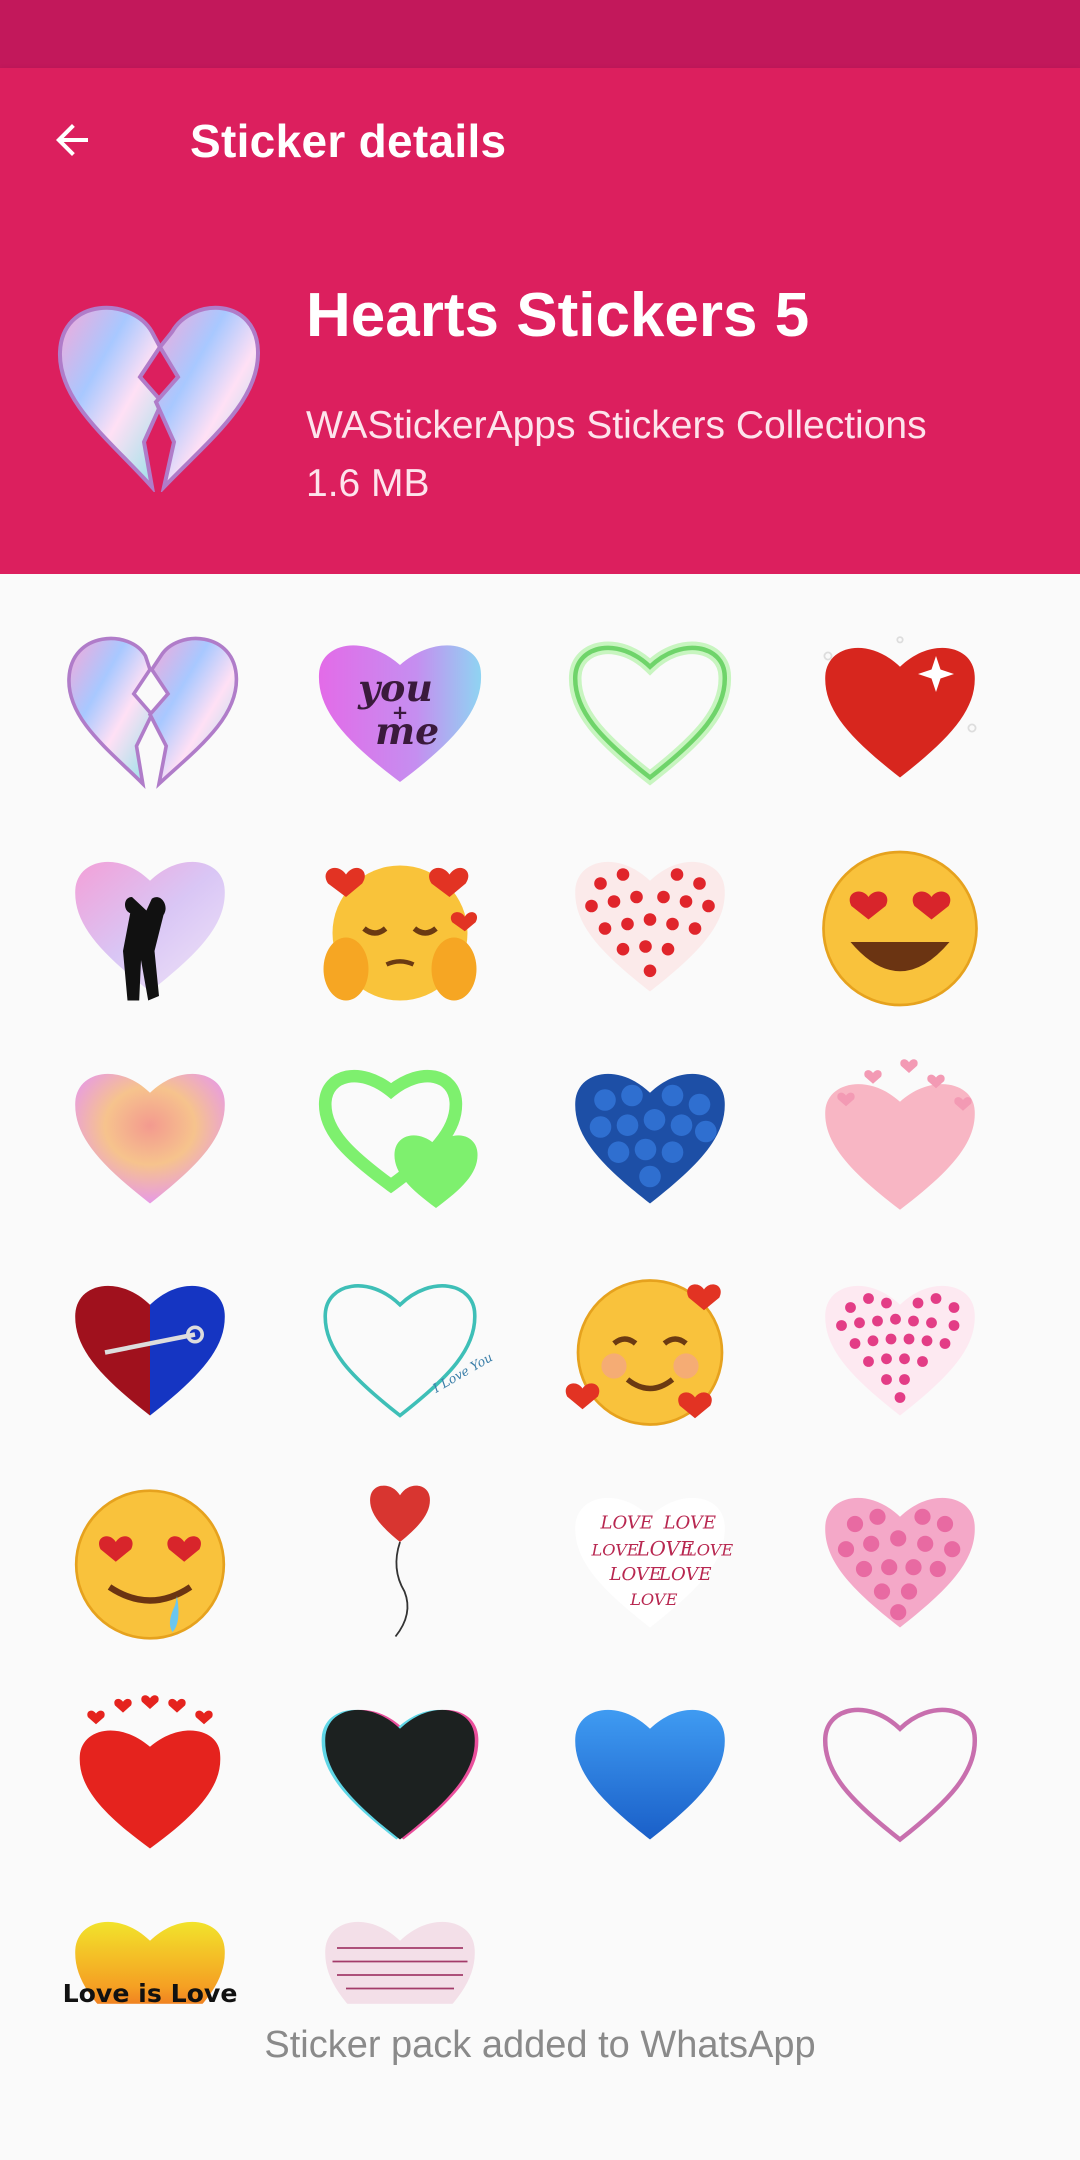 The height and width of the screenshot is (2160, 1080). What do you see at coordinates (616, 425) in the screenshot?
I see `pack-publisher: WAStickerApps Stickers Collections` at bounding box center [616, 425].